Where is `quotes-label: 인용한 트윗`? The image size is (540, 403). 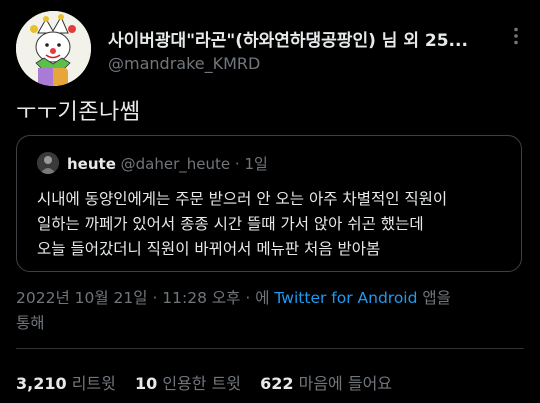 quotes-label: 인용한 트윗 is located at coordinates (202, 383).